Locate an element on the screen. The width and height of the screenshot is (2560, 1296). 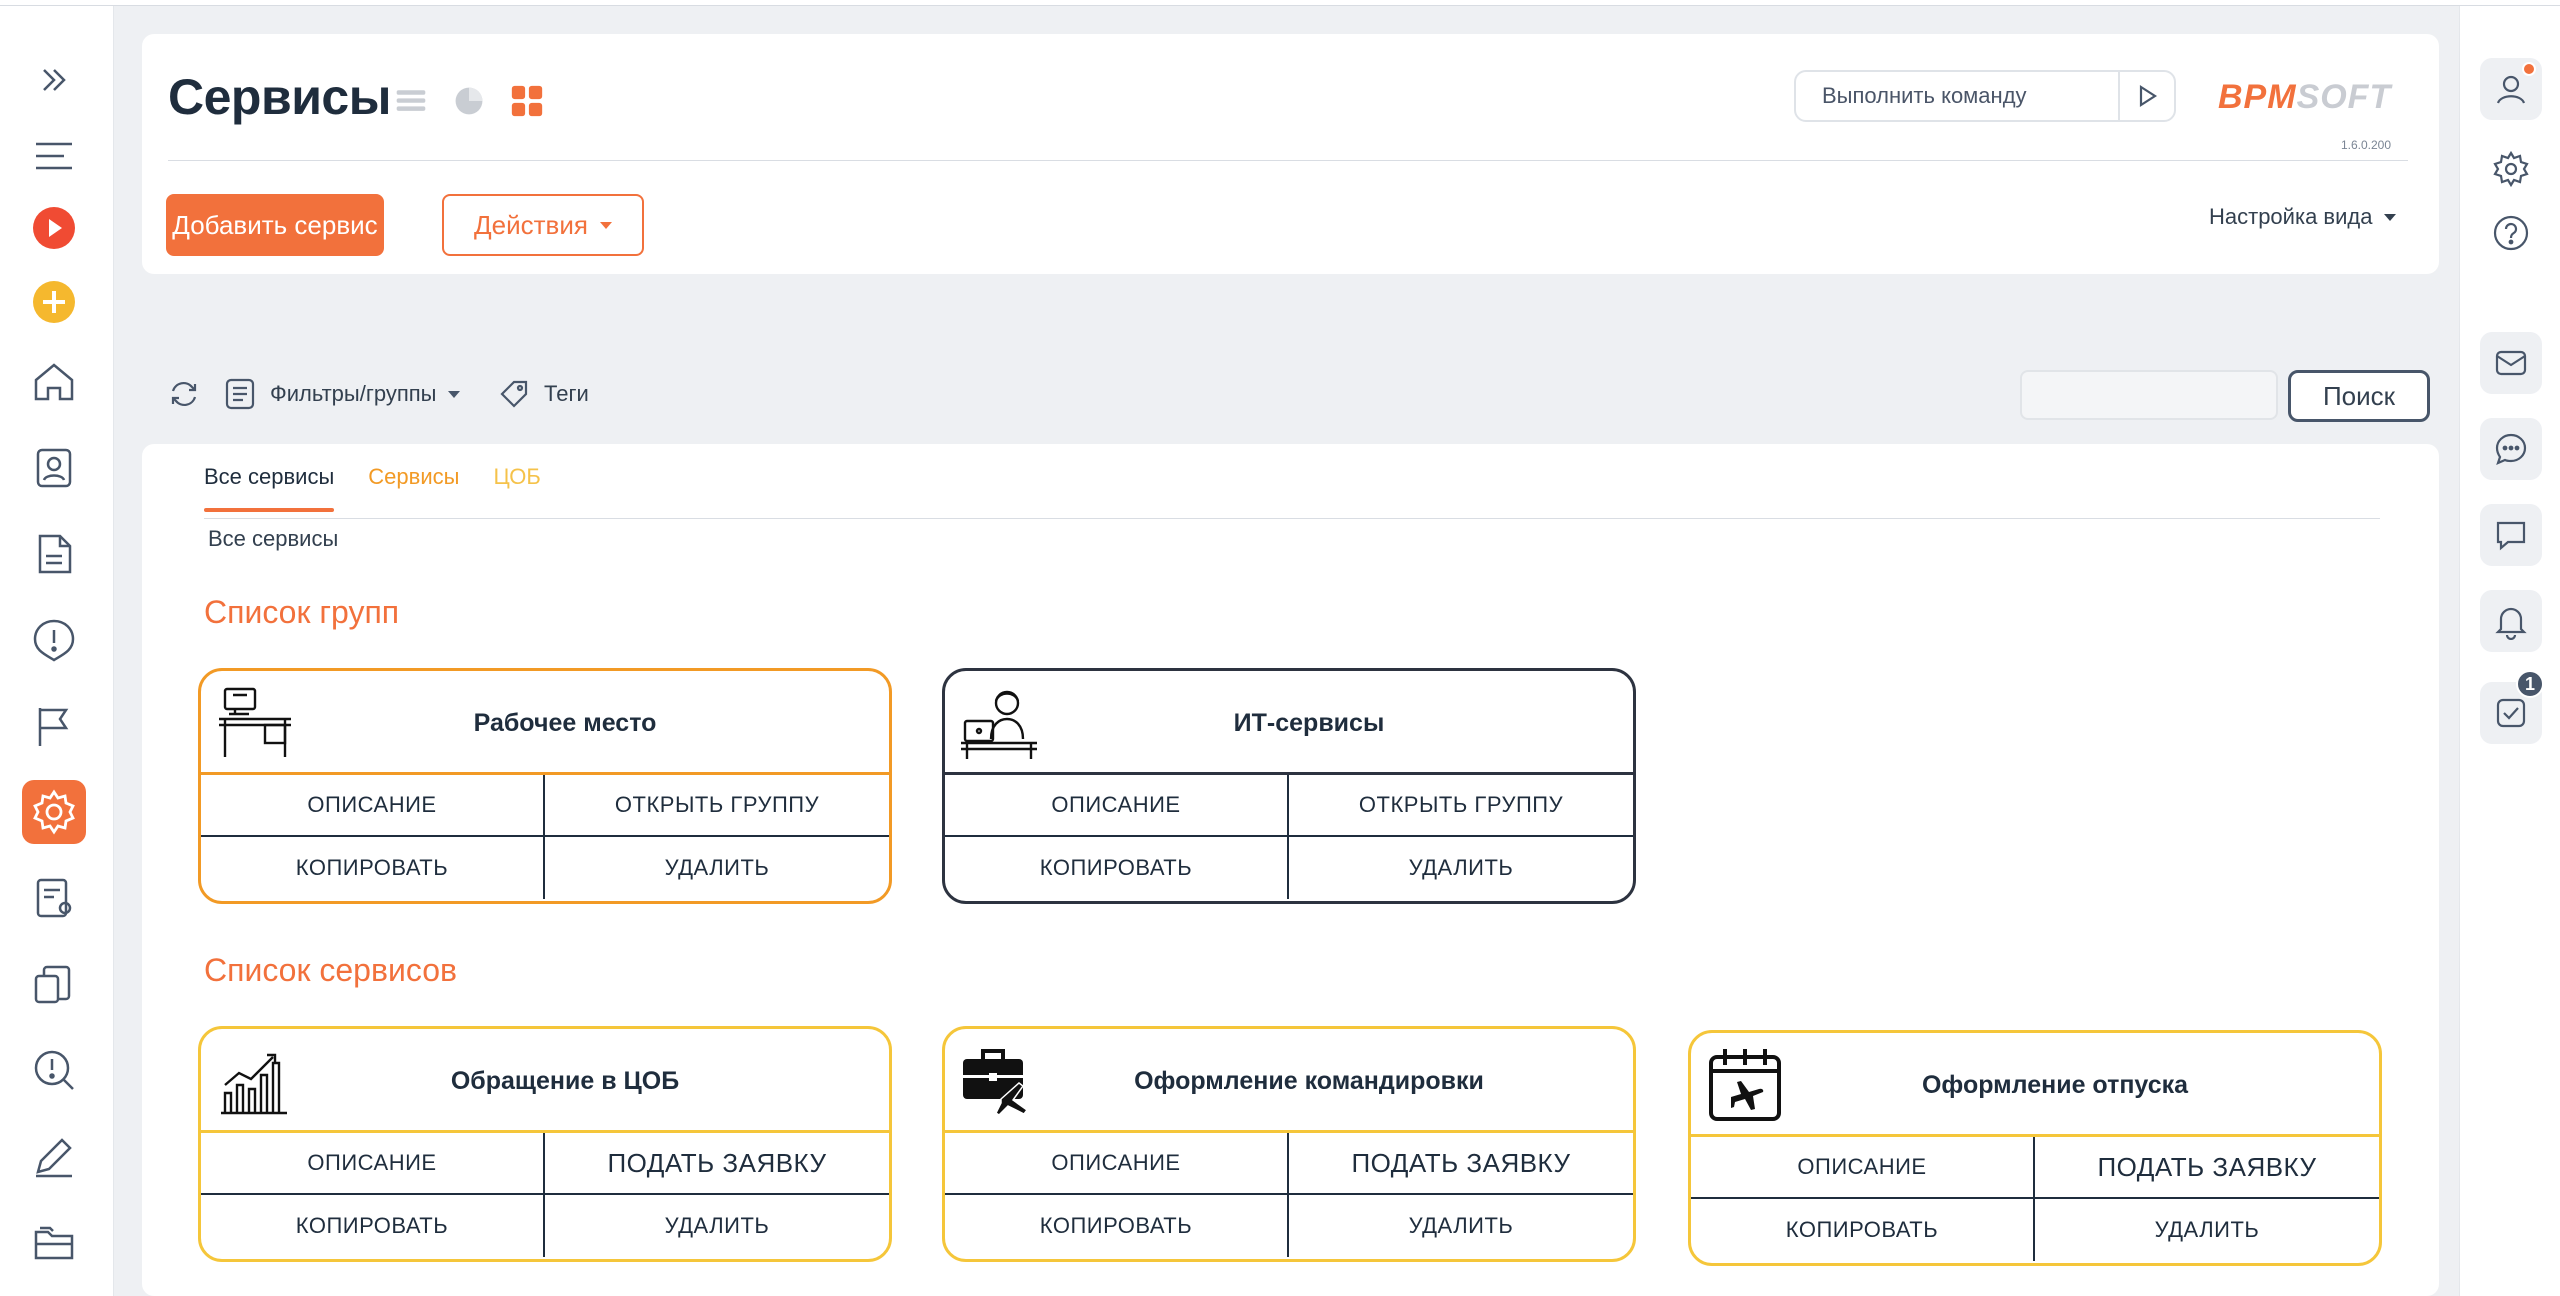
add-service-button: Добавить сервис is located at coordinates (275, 225).